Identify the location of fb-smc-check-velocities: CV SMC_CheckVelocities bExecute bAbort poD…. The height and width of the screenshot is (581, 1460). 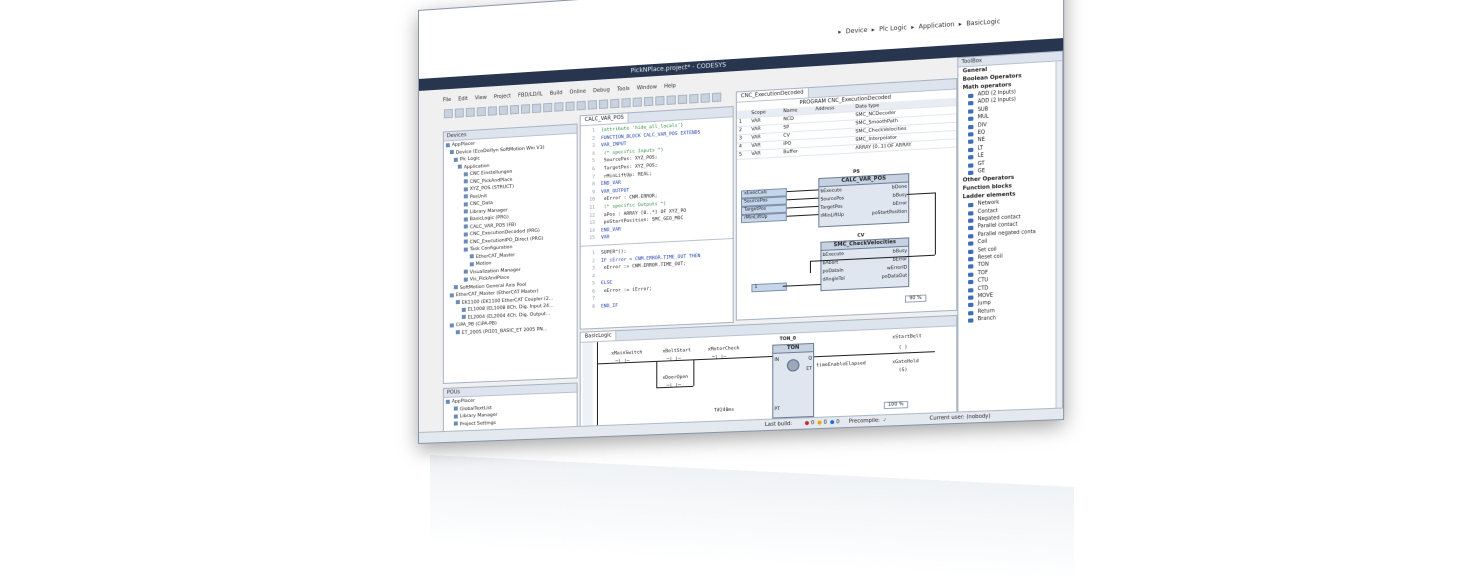
(865, 262).